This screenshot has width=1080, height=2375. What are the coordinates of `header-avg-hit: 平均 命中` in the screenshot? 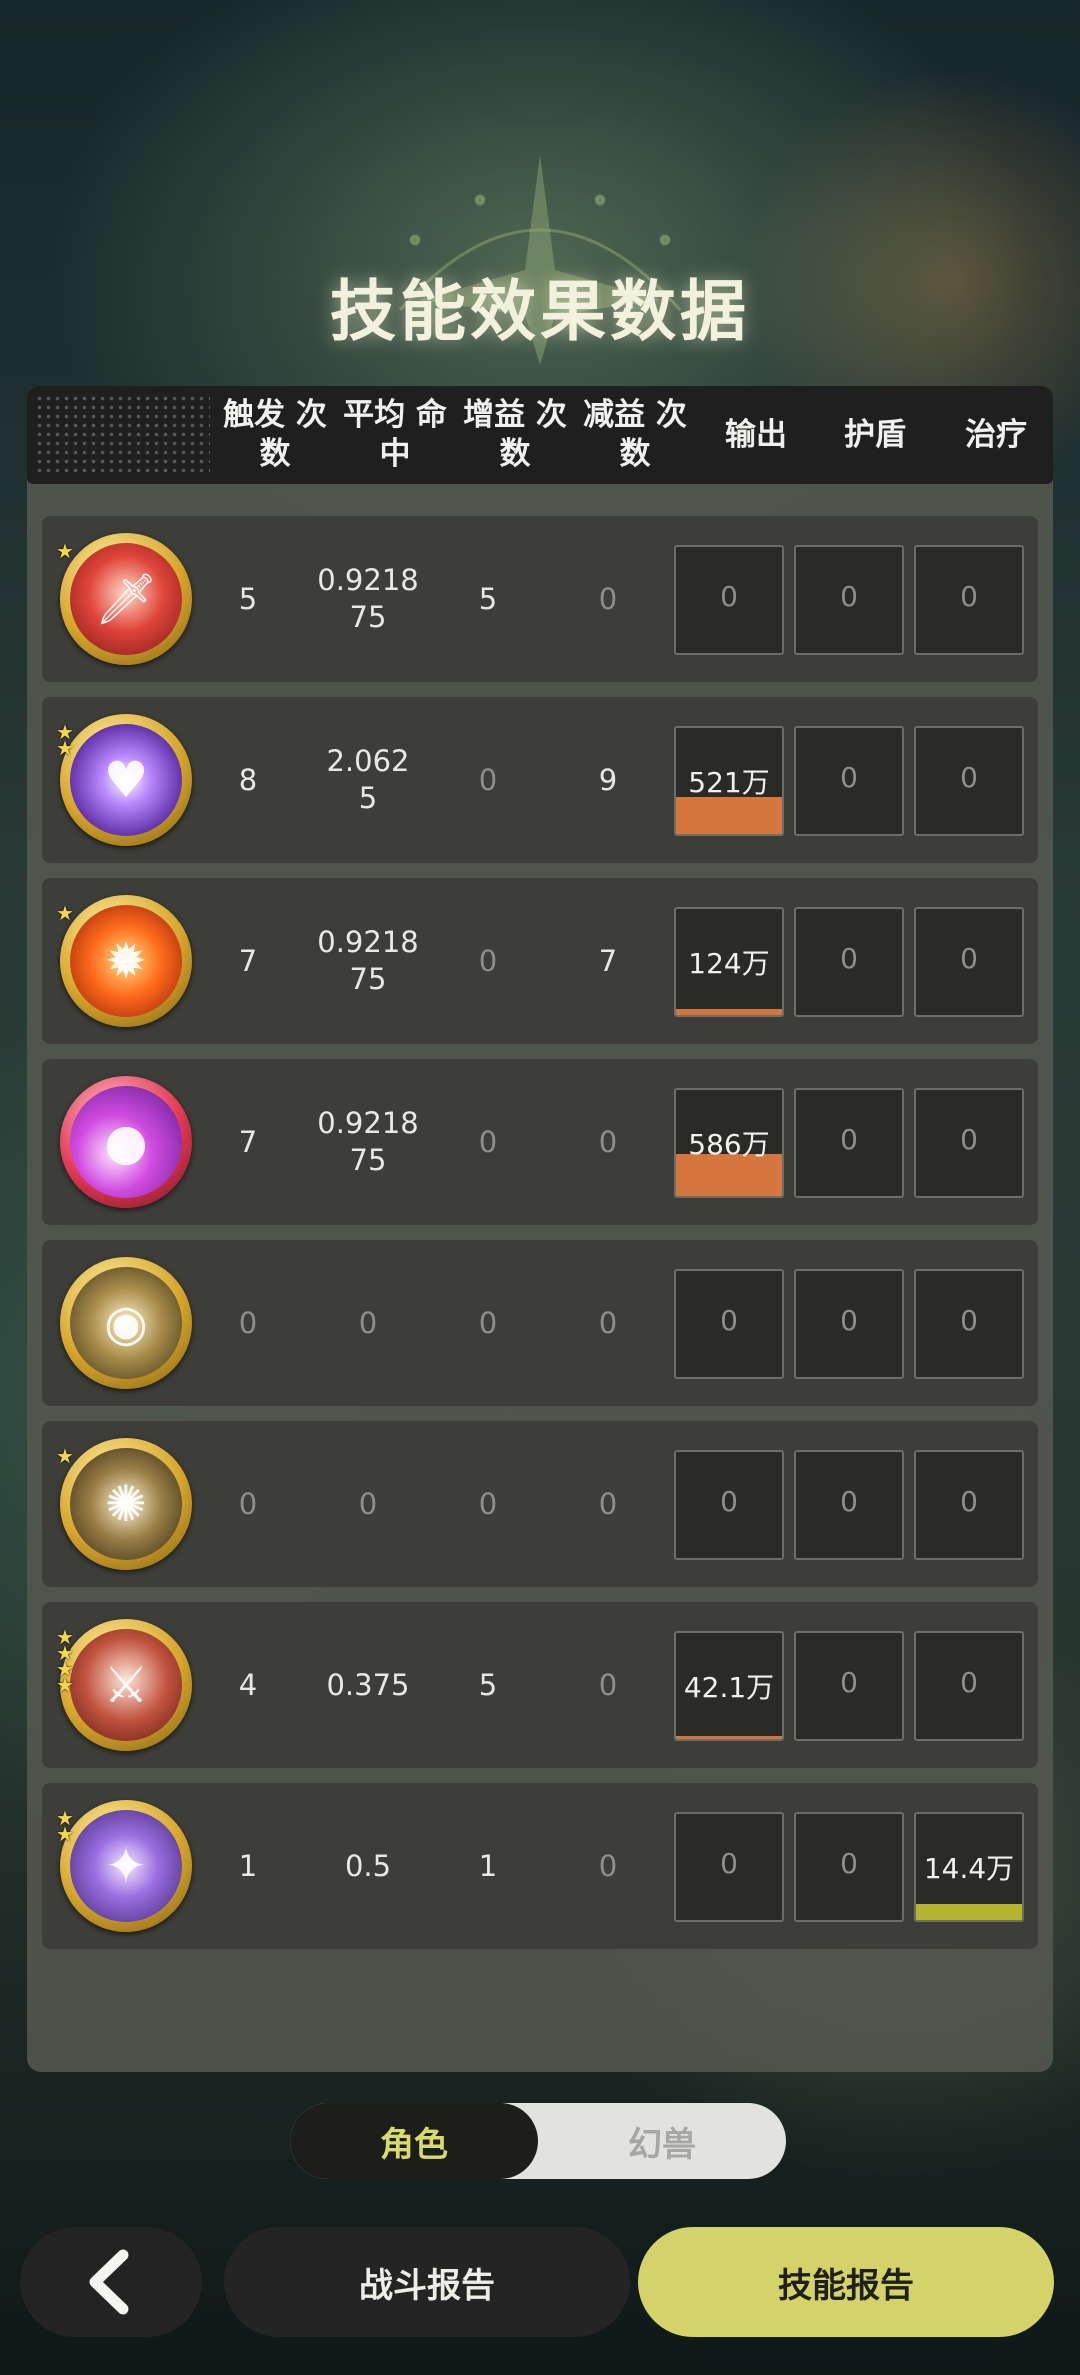 It's located at (395, 434).